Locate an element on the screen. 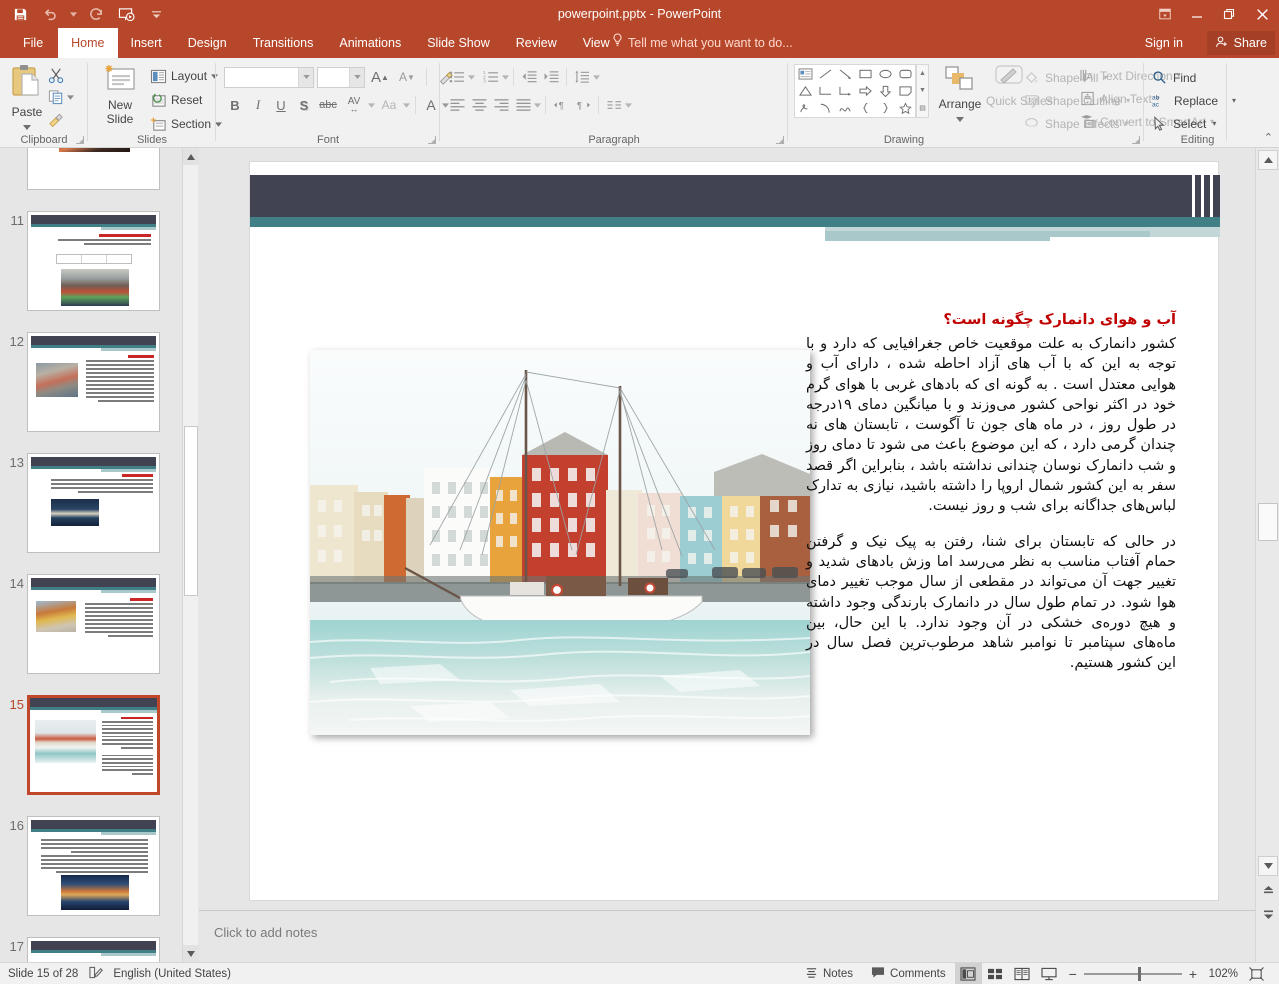 The image size is (1279, 984). thumbnail-item: 17 is located at coordinates (91, 949).